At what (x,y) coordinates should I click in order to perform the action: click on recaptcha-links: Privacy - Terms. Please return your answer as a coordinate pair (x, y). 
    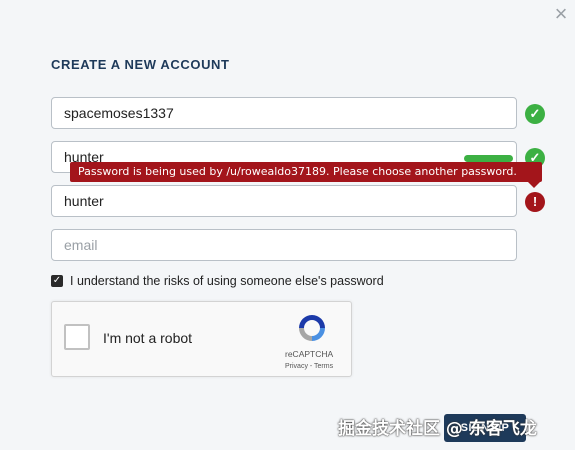
    Looking at the image, I should click on (309, 366).